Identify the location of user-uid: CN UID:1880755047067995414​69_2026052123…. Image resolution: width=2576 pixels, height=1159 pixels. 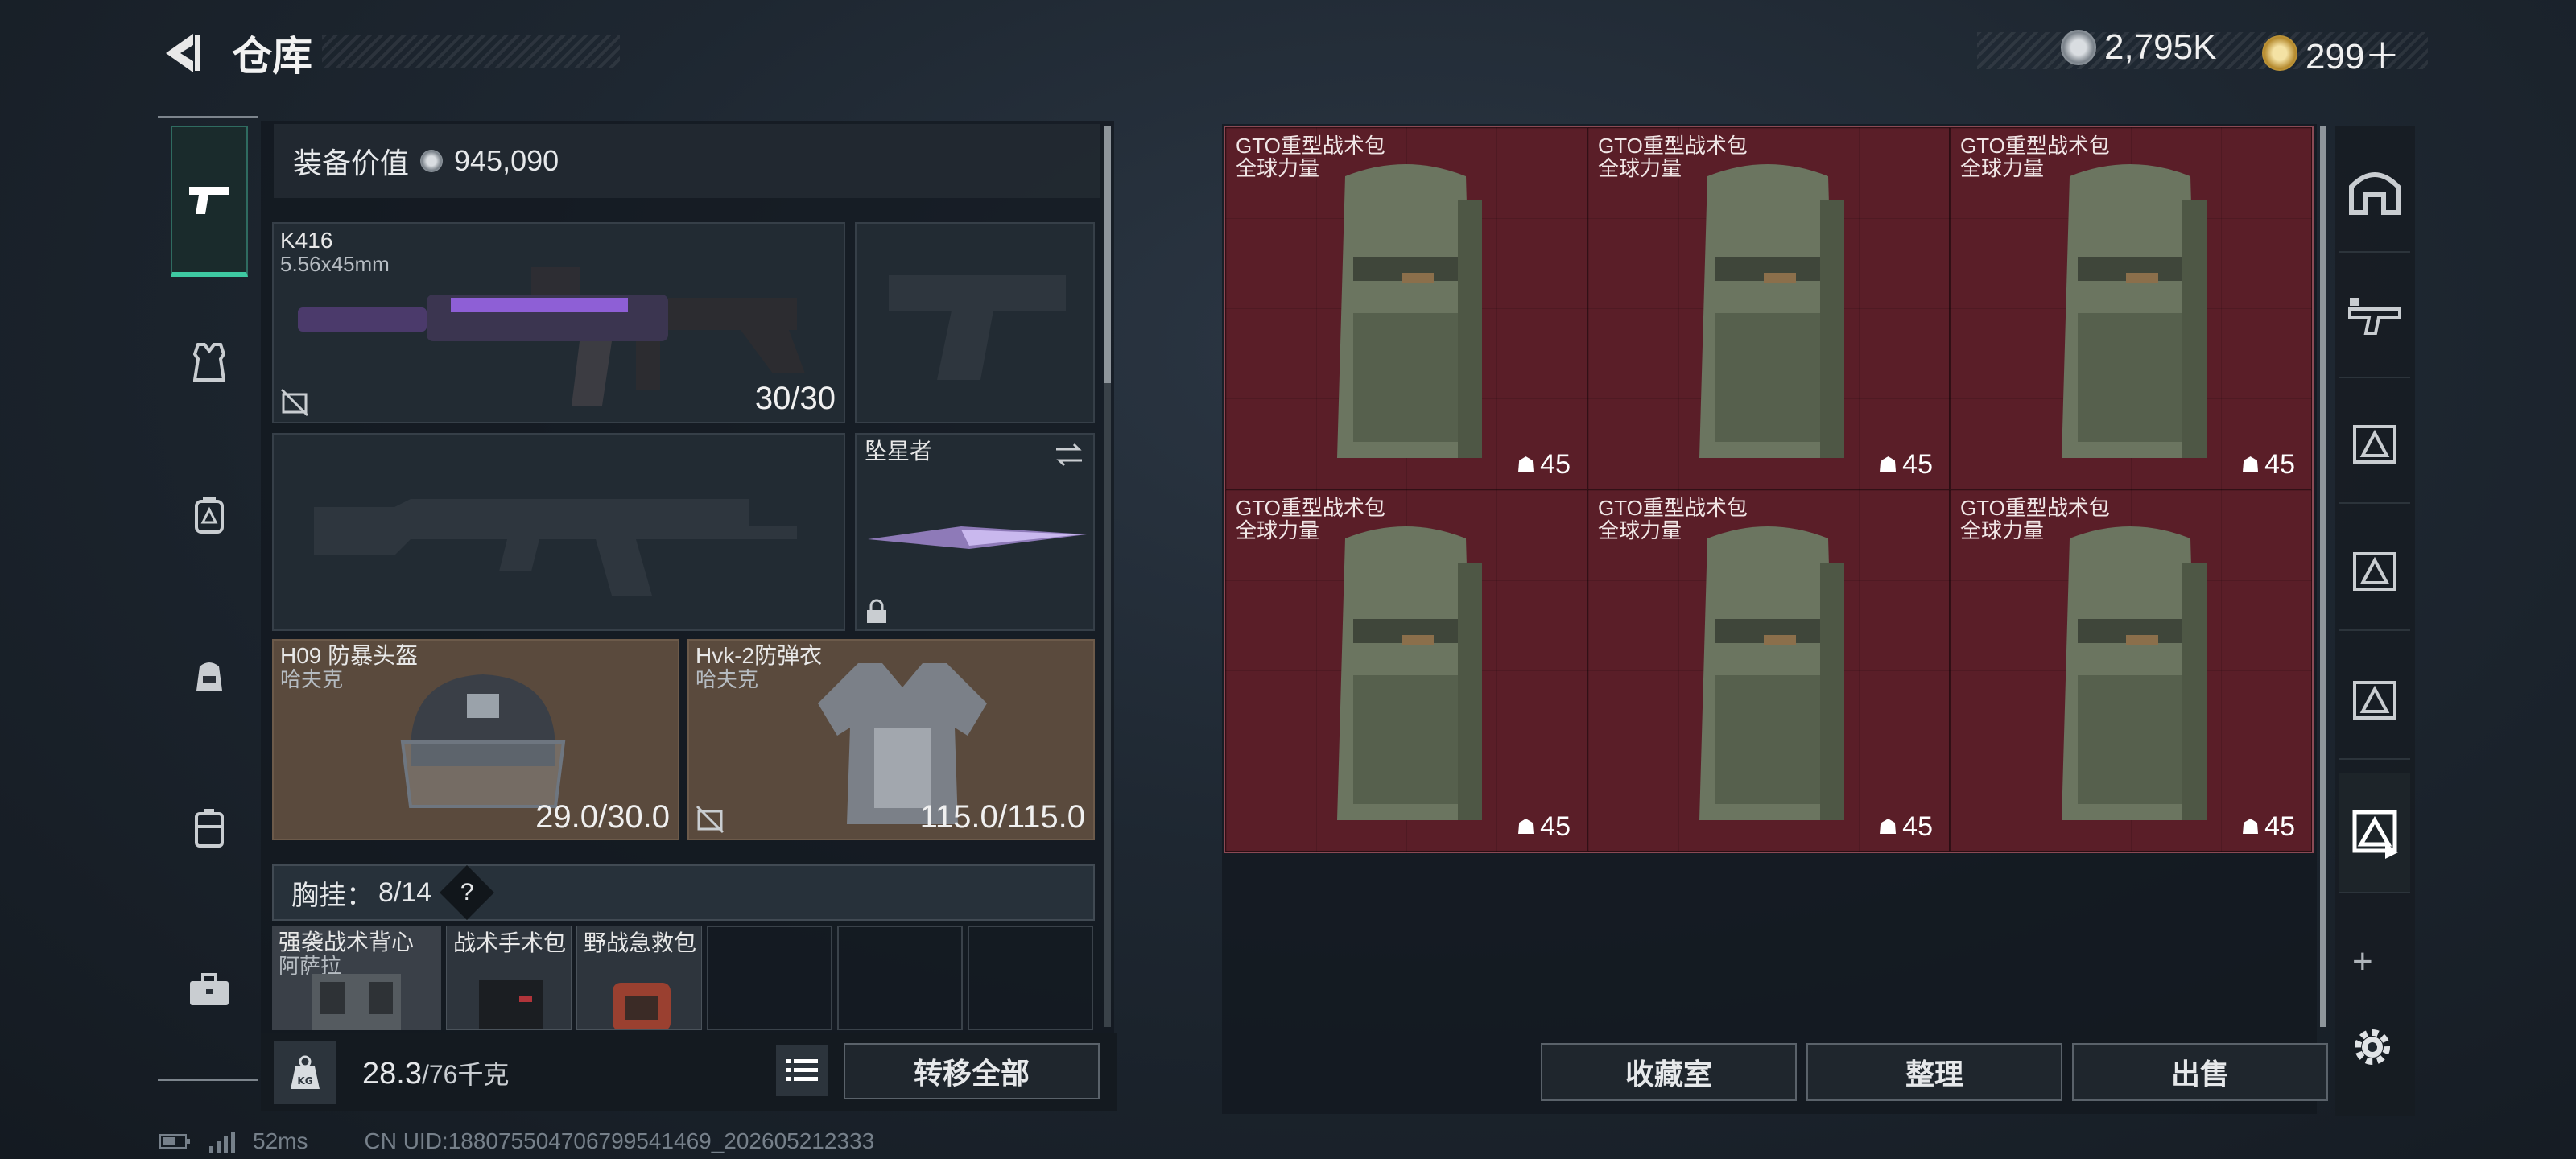
(619, 1140).